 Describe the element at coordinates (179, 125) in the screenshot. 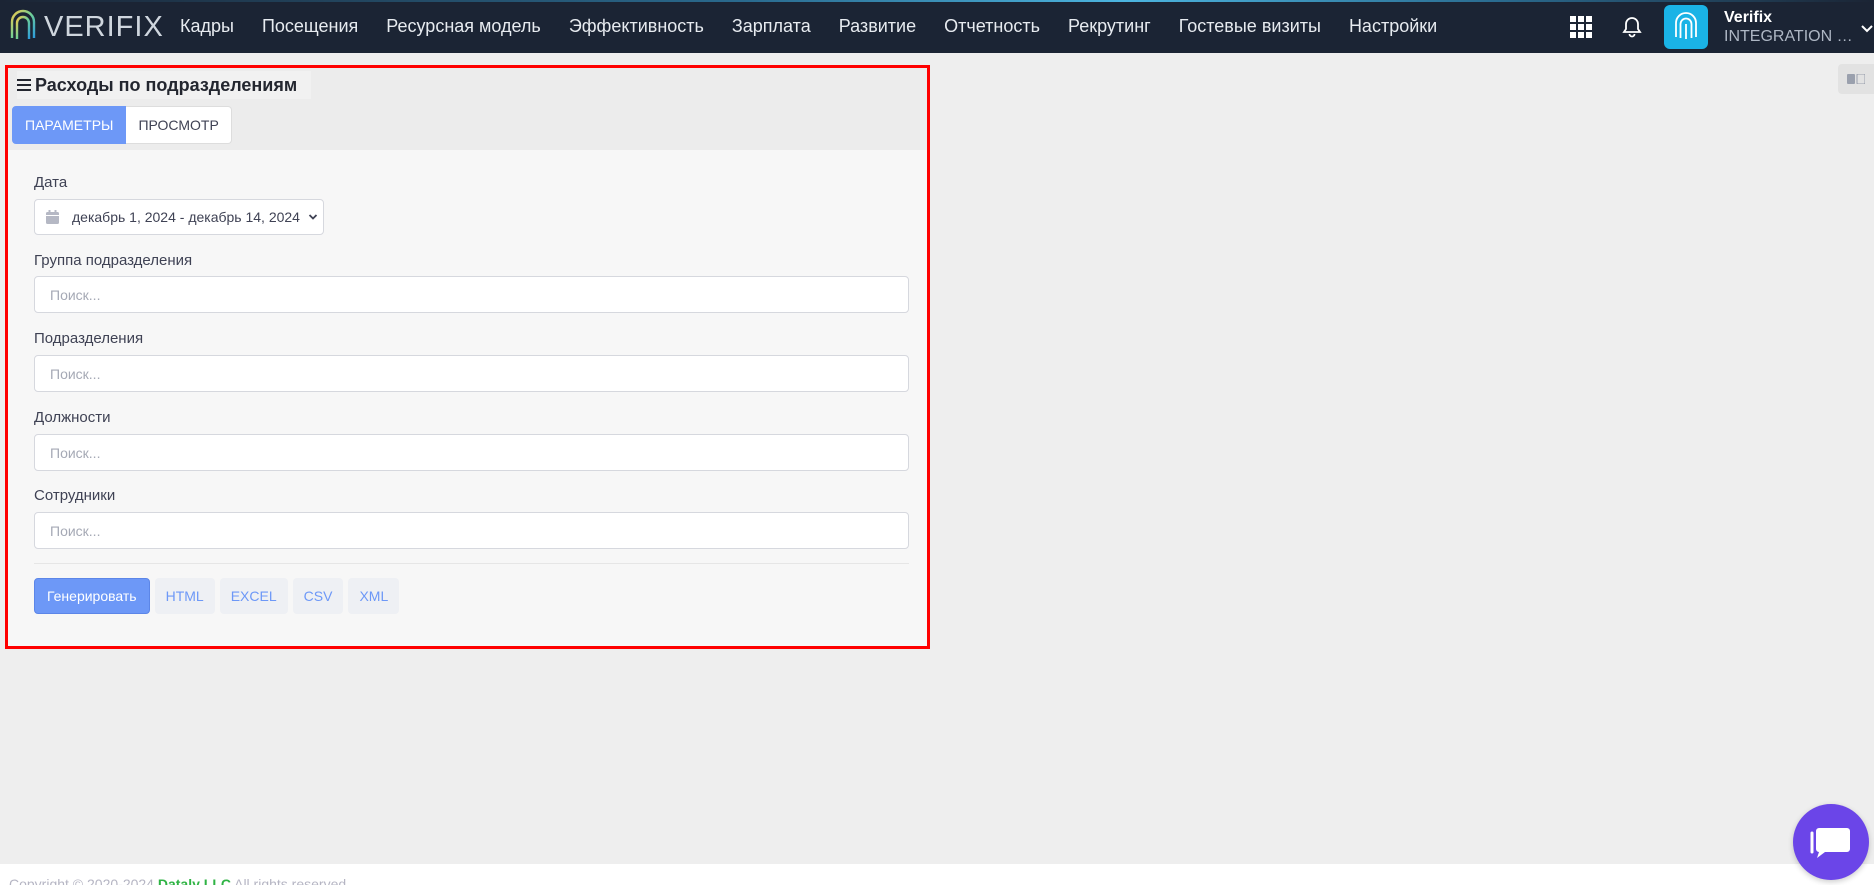

I see `tab-preview: ПРОСМОТР` at that location.